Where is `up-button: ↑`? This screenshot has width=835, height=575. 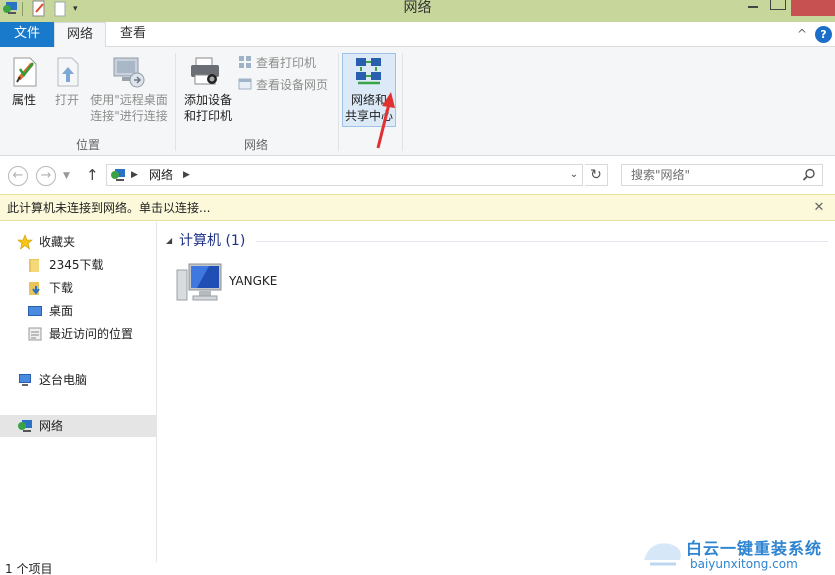
up-button: ↑ is located at coordinates (93, 175).